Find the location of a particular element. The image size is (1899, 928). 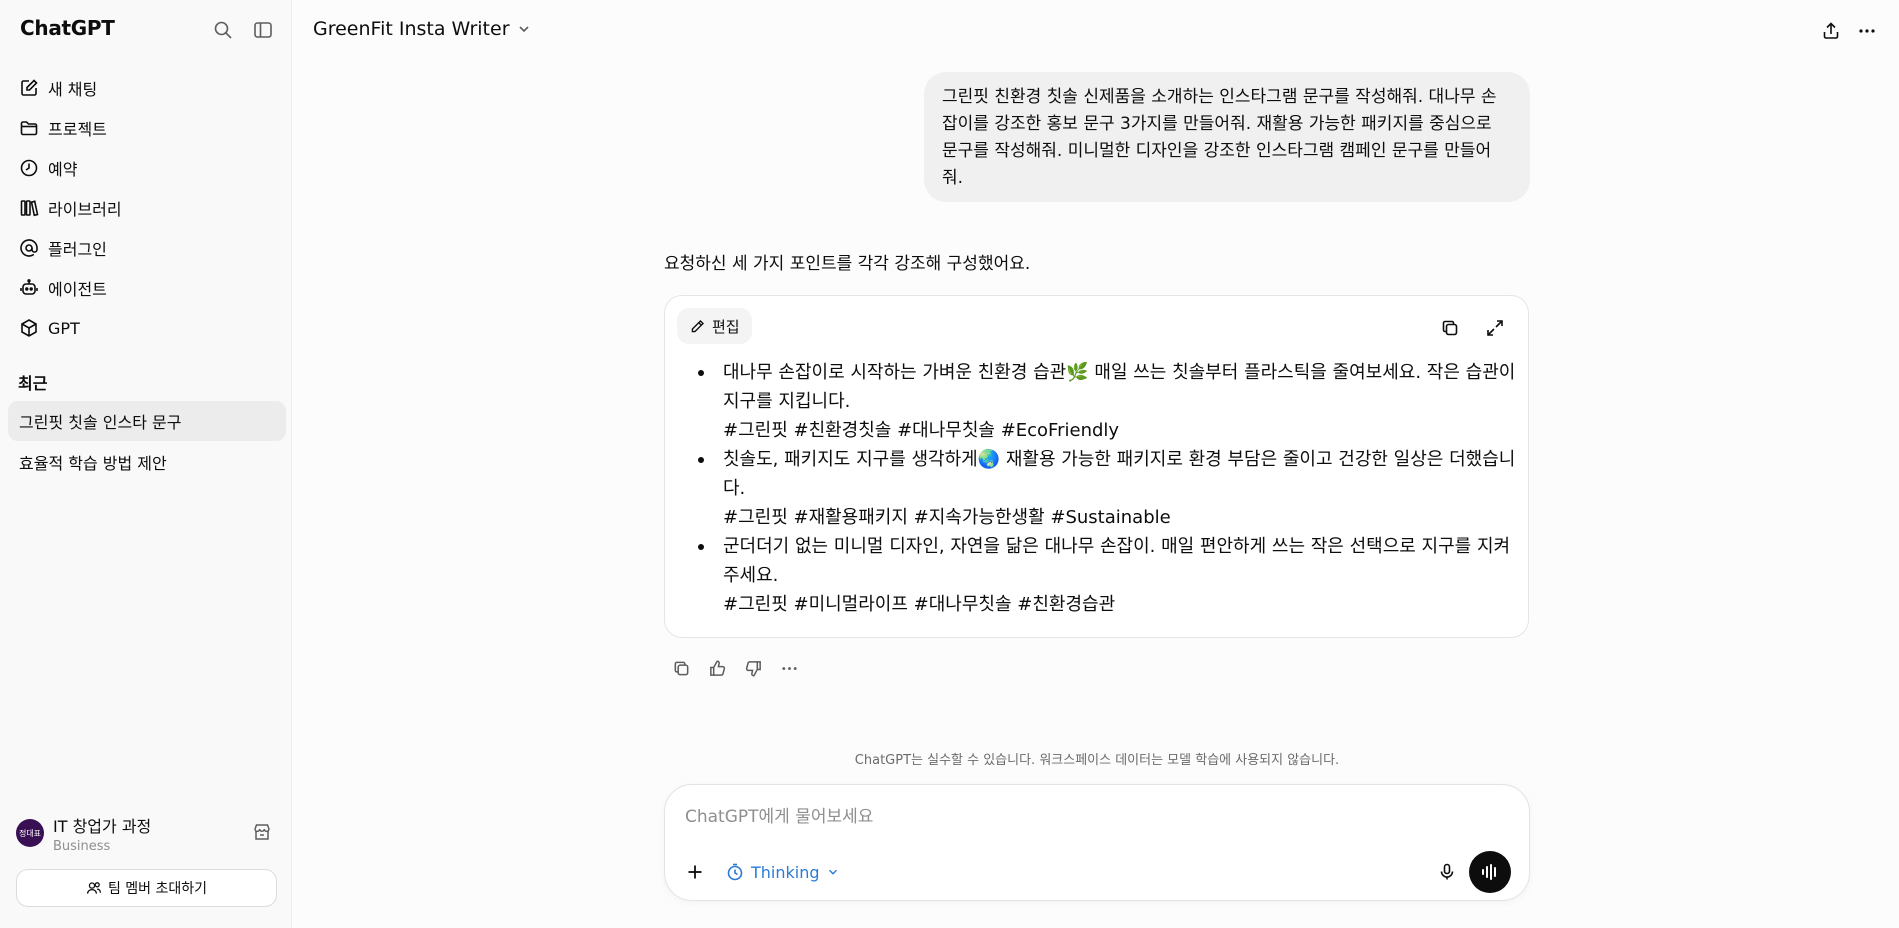

expand-icon is located at coordinates (1495, 328).